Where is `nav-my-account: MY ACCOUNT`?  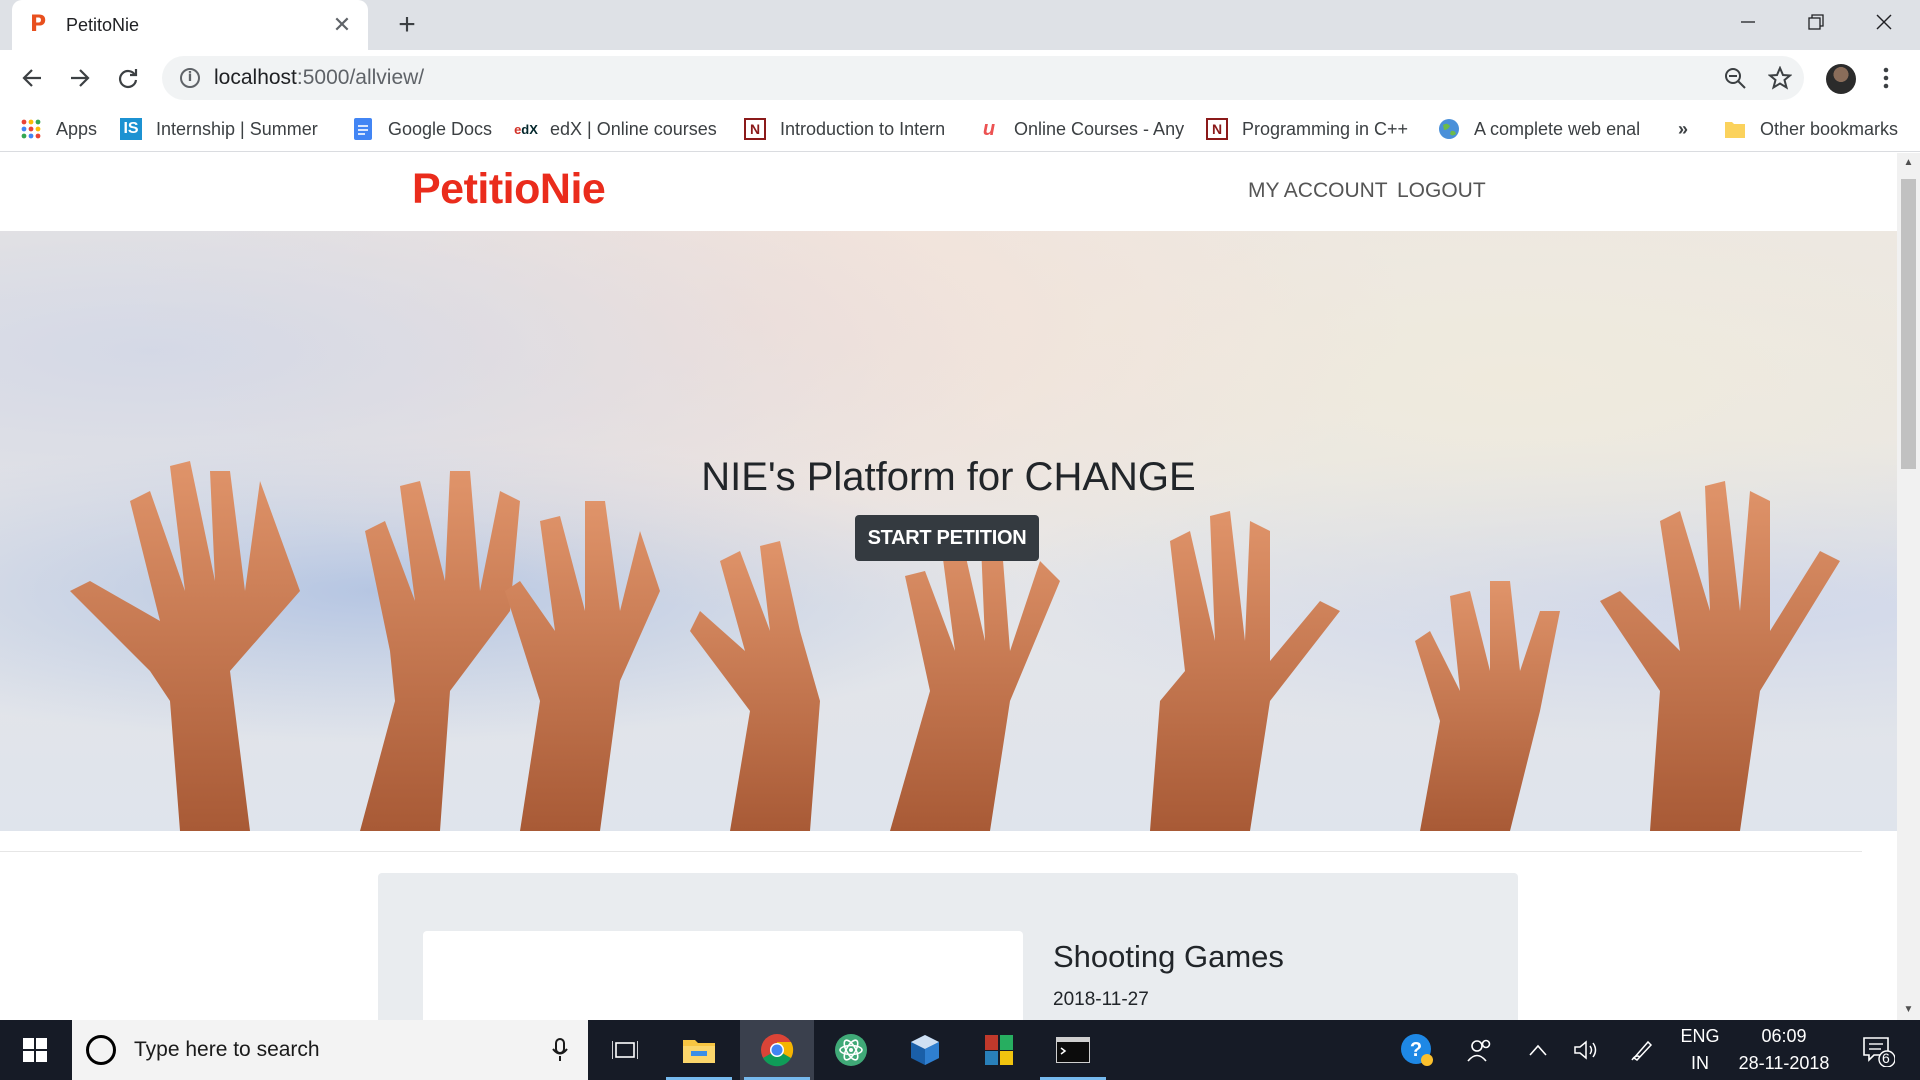
nav-my-account: MY ACCOUNT is located at coordinates (1318, 191).